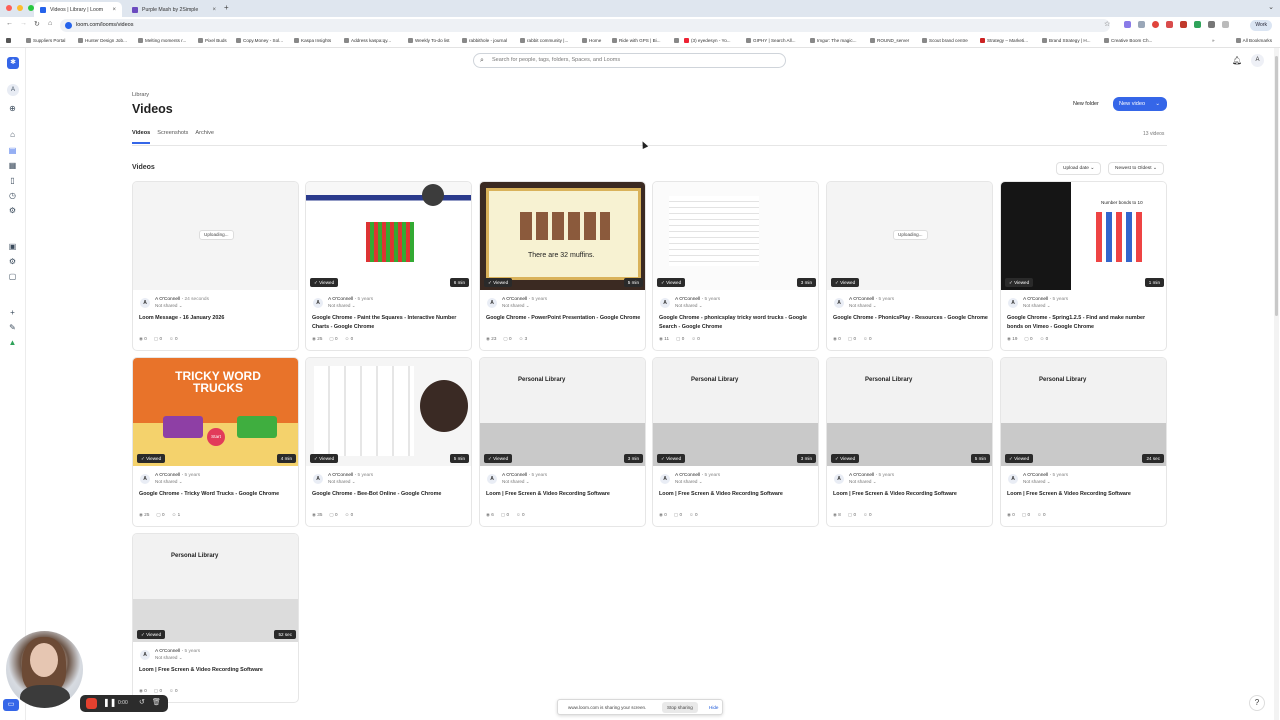 Image resolution: width=1280 pixels, height=720 pixels. Describe the element at coordinates (945, 40) in the screenshot. I see `bookmark-item: Scout brand centre` at that location.